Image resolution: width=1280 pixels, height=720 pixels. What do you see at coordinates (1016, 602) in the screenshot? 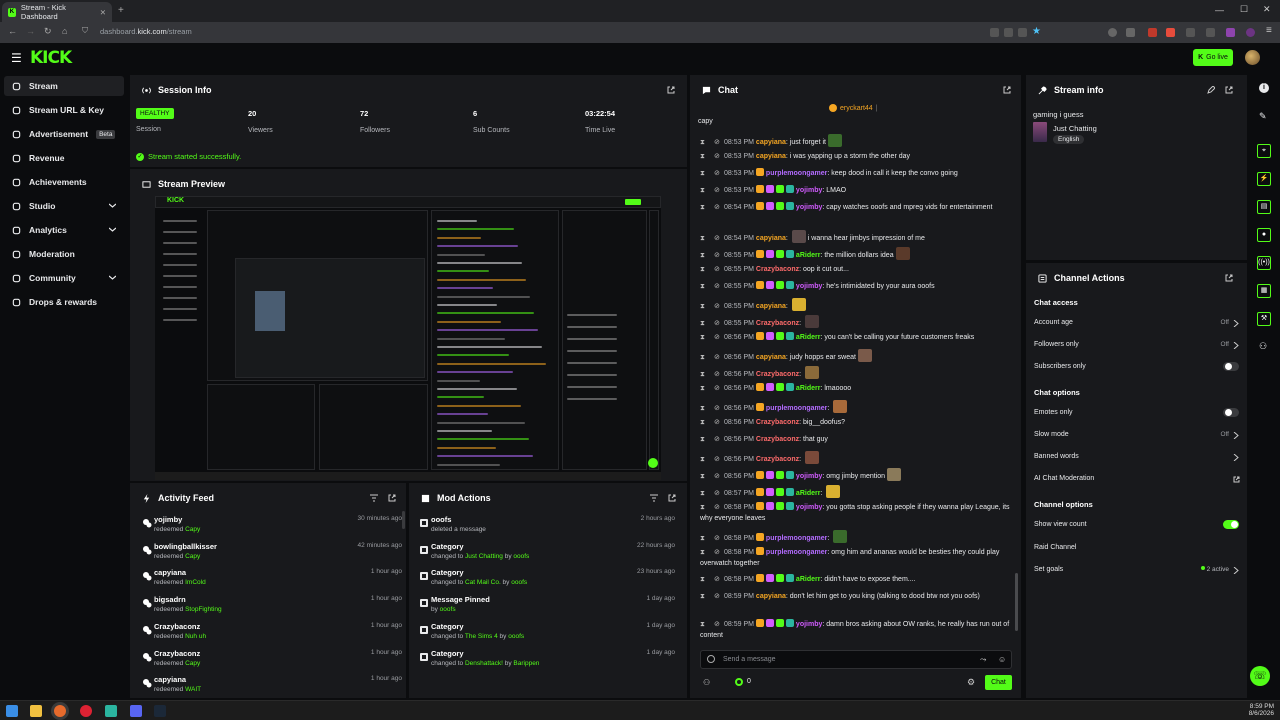
I see `chat-scrollbar` at bounding box center [1016, 602].